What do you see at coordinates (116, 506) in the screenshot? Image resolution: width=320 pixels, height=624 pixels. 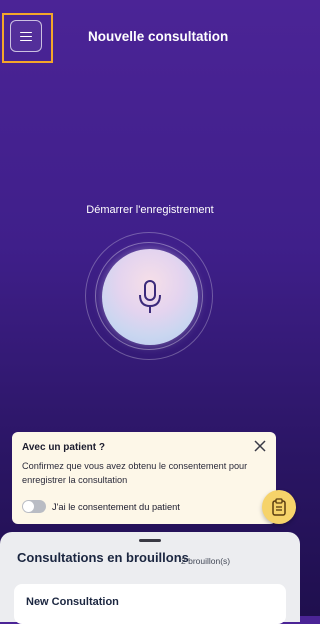 I see `consent-toggle-label: J'ai le consentement du patient` at bounding box center [116, 506].